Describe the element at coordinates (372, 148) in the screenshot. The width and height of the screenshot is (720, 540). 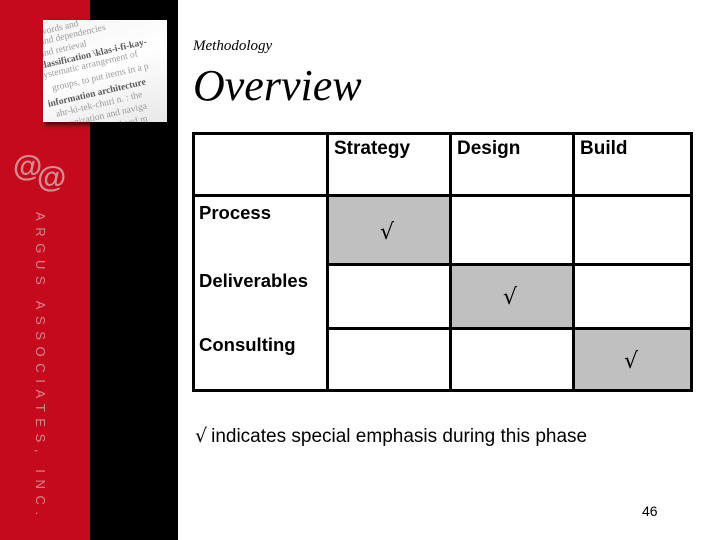
I see `column-header-strategy: Strategy` at that location.